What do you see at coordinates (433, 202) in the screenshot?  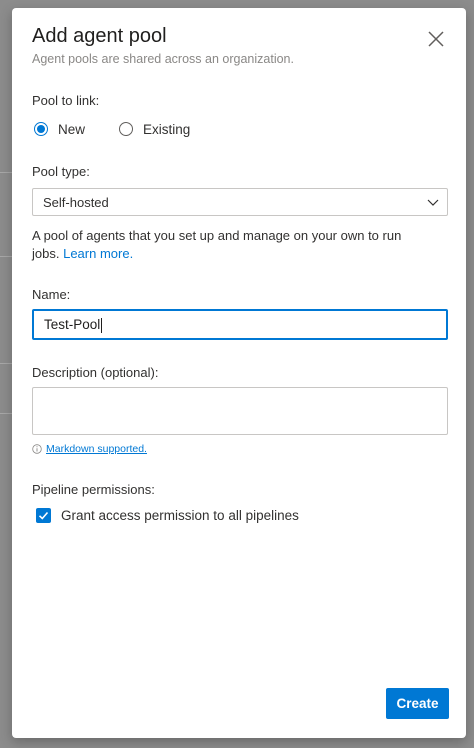 I see `chevron-down-icon` at bounding box center [433, 202].